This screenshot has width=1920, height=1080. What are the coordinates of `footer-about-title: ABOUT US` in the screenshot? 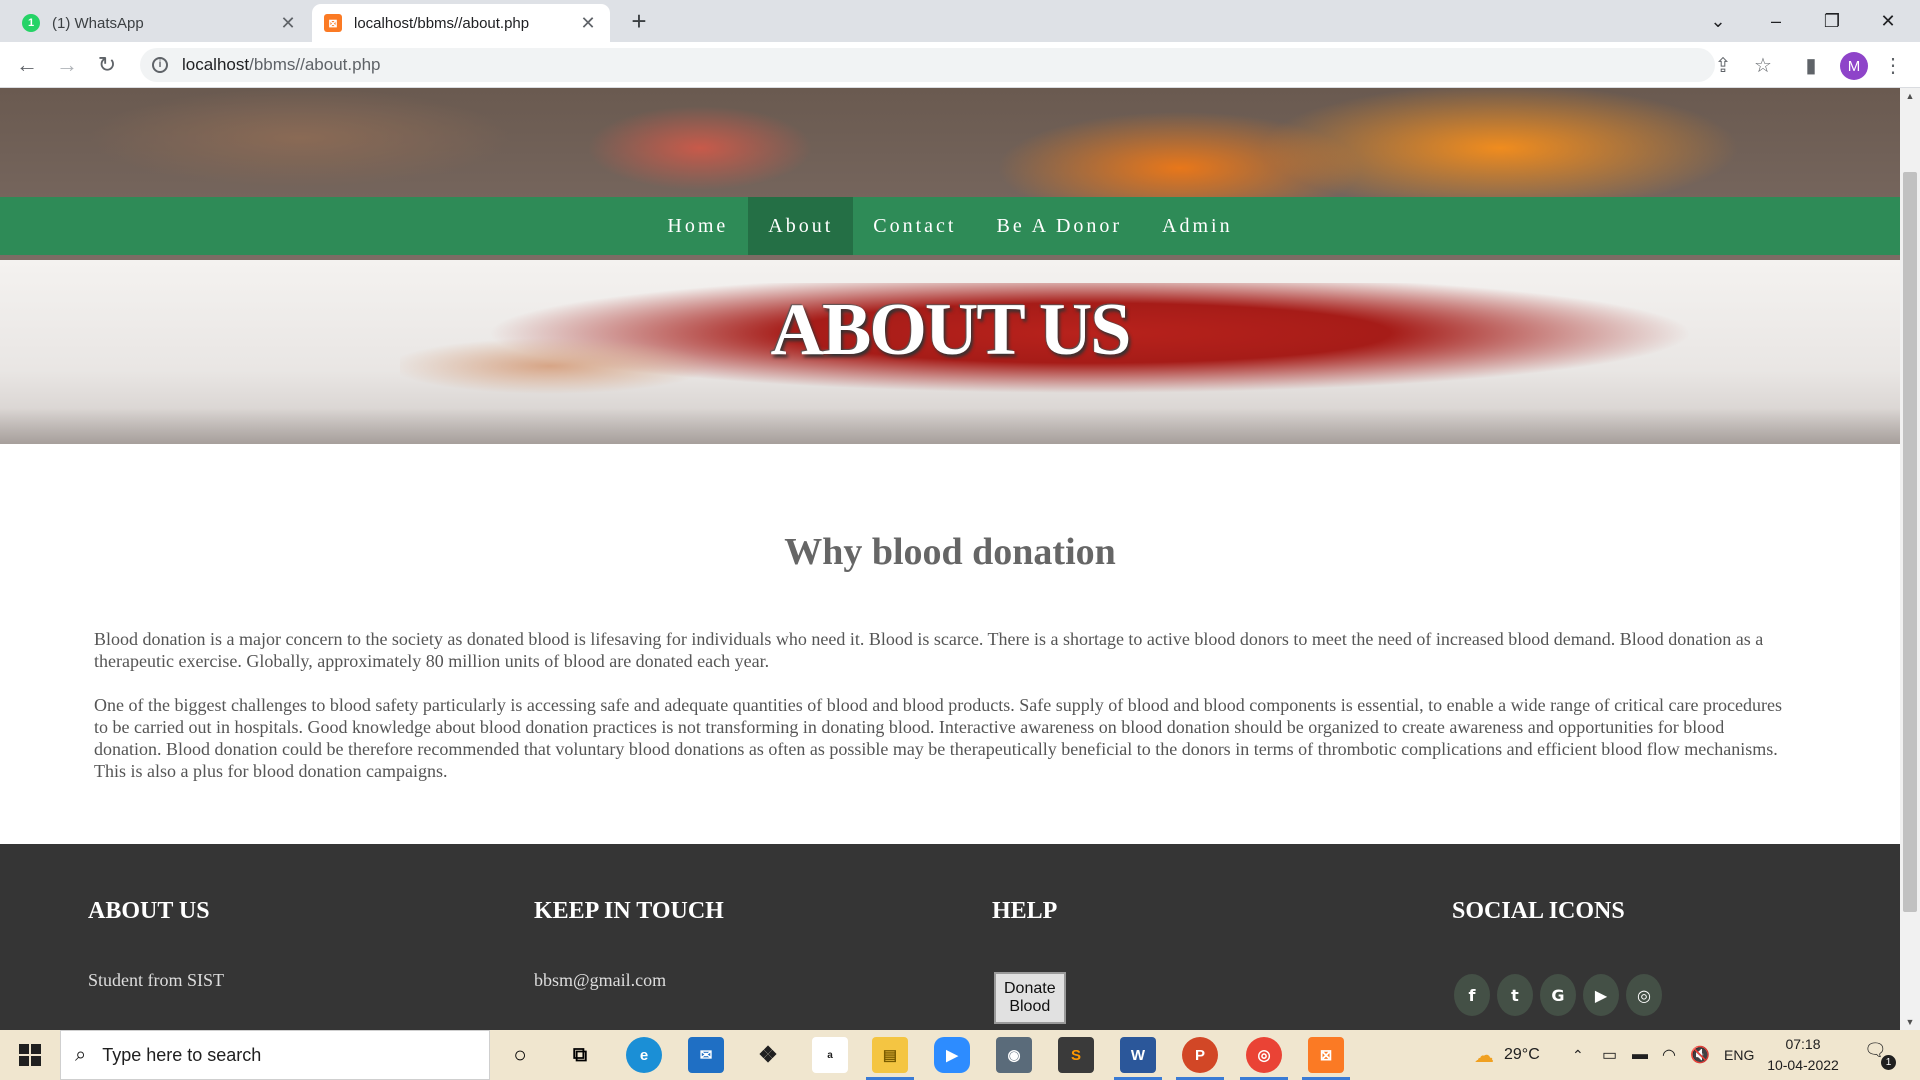 It's located at (149, 911).